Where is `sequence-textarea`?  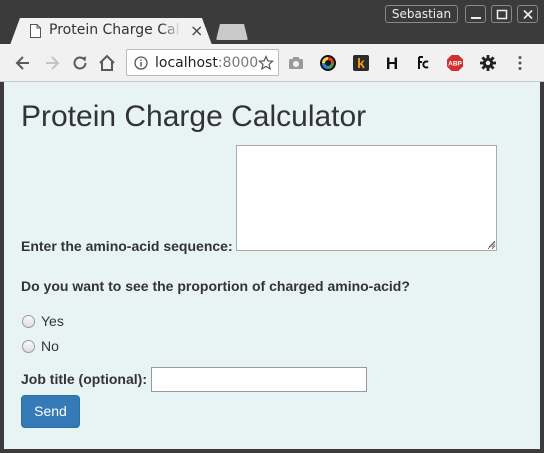
sequence-textarea is located at coordinates (366, 198).